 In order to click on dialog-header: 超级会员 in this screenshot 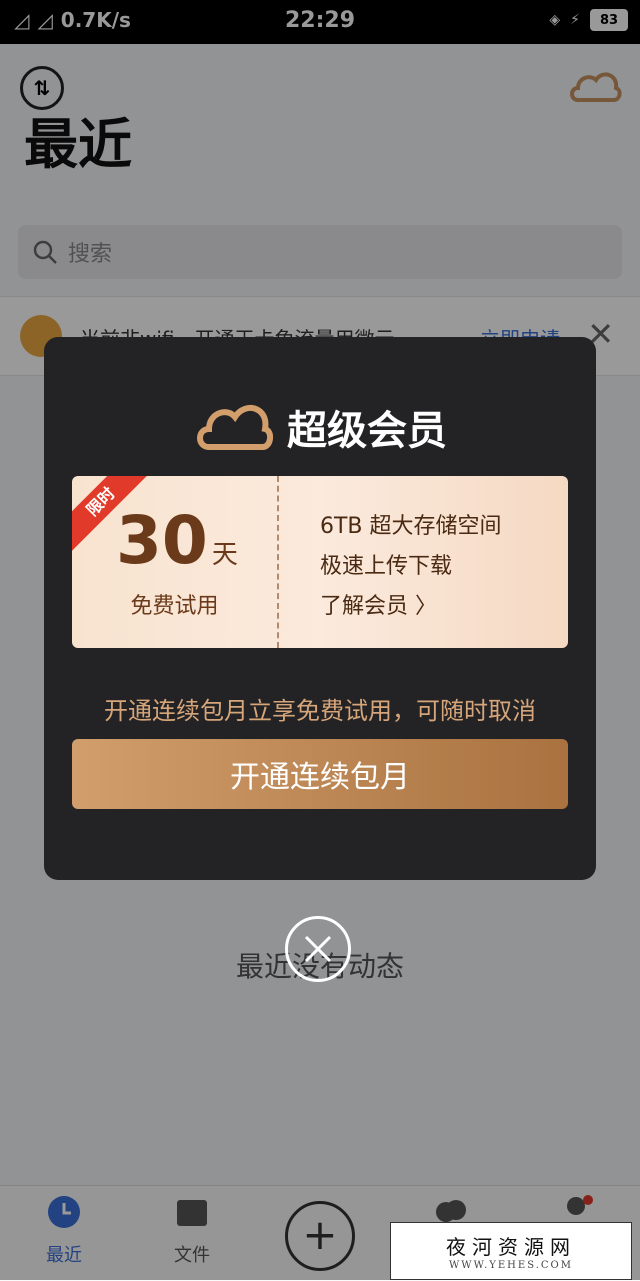, I will do `click(320, 427)`.